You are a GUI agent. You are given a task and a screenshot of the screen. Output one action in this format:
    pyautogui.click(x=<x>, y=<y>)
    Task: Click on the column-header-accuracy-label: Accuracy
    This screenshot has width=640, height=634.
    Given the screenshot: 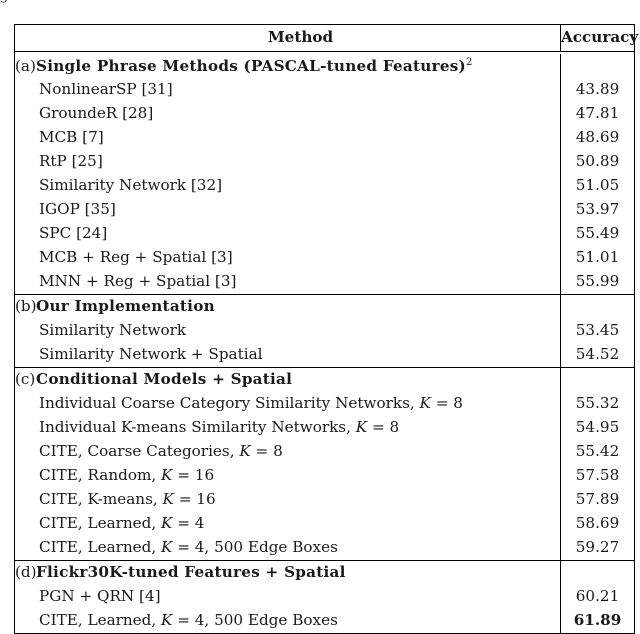 What is the action you would take?
    pyautogui.click(x=600, y=37)
    